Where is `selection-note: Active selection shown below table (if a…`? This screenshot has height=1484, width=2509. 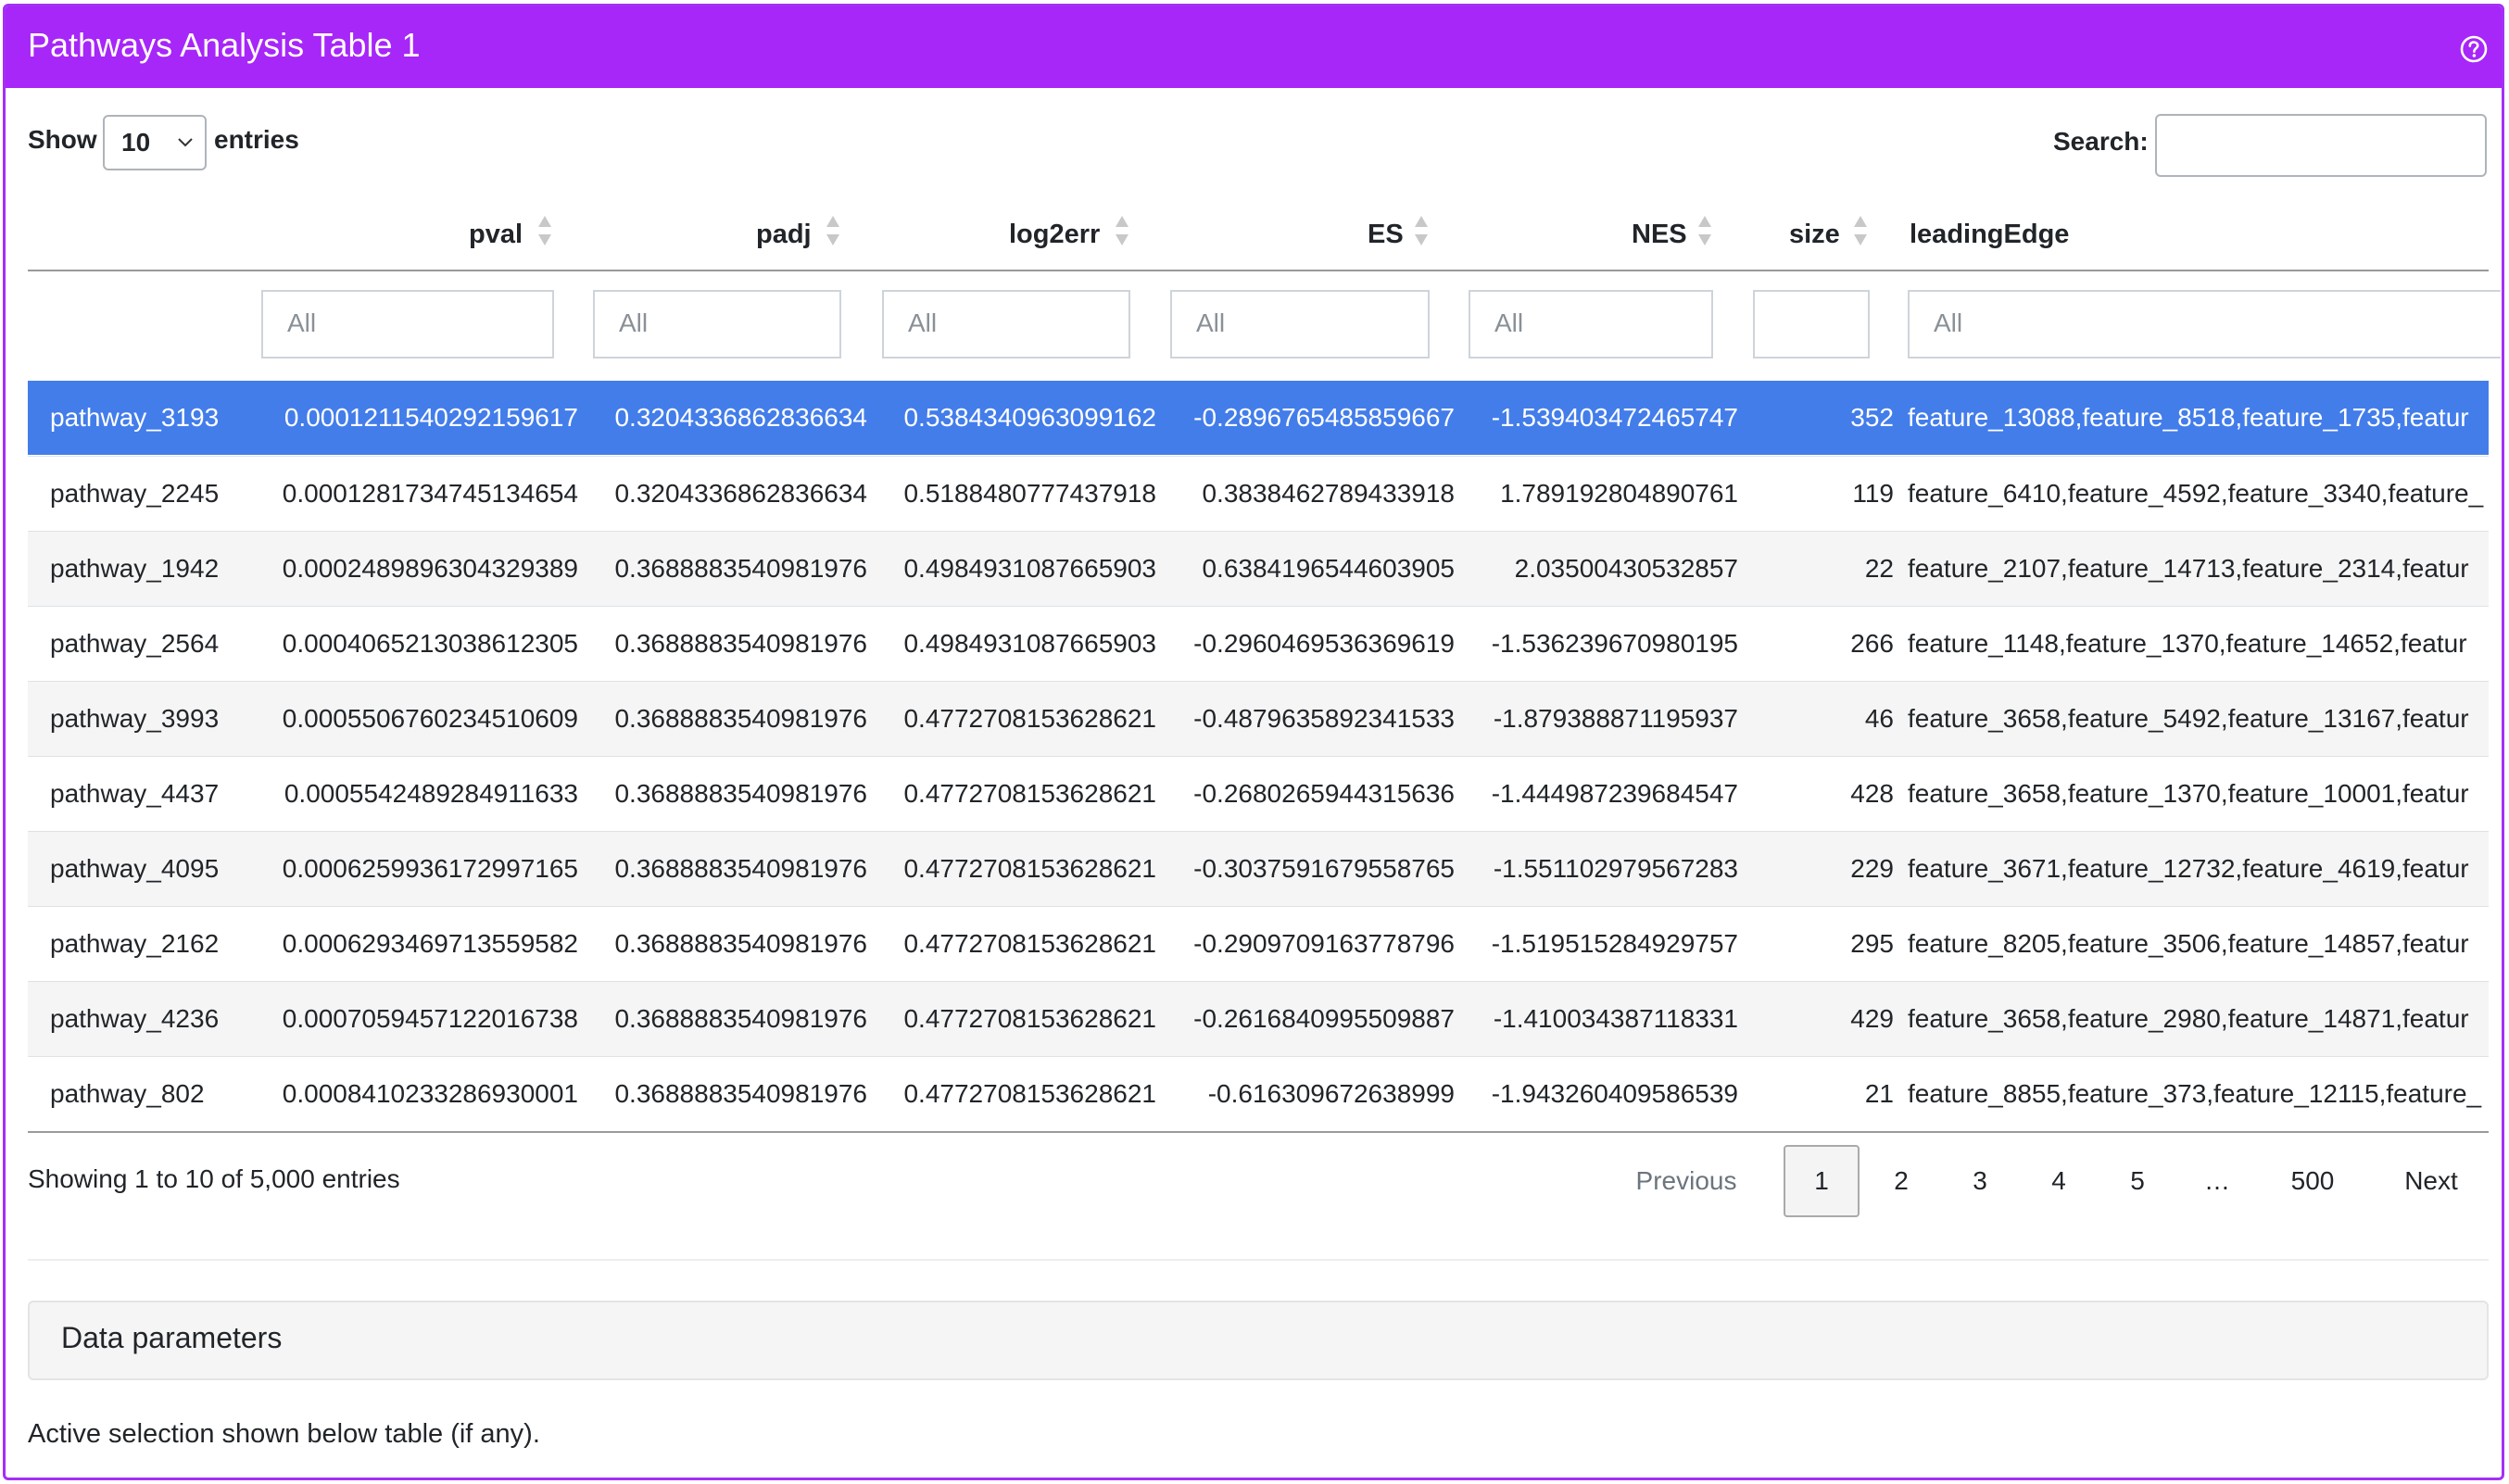
selection-note: Active selection shown below table (if a… is located at coordinates (284, 1434).